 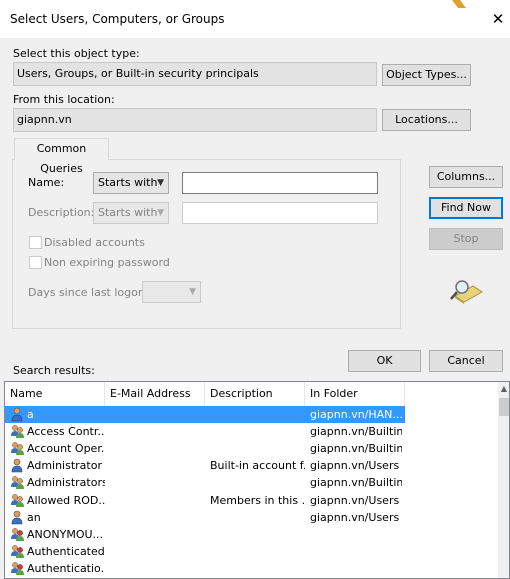 I want to click on search-magnifier-icon, so click(x=466, y=292).